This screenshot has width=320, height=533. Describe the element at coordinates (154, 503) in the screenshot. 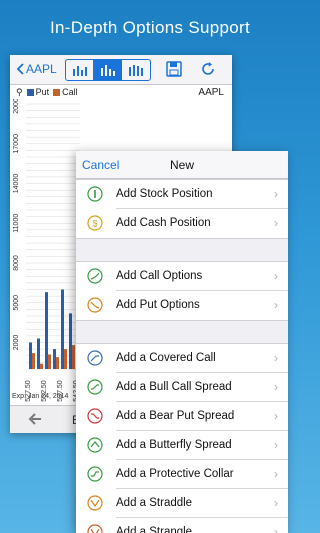

I see `menu-item-label: Add a Straddle` at that location.